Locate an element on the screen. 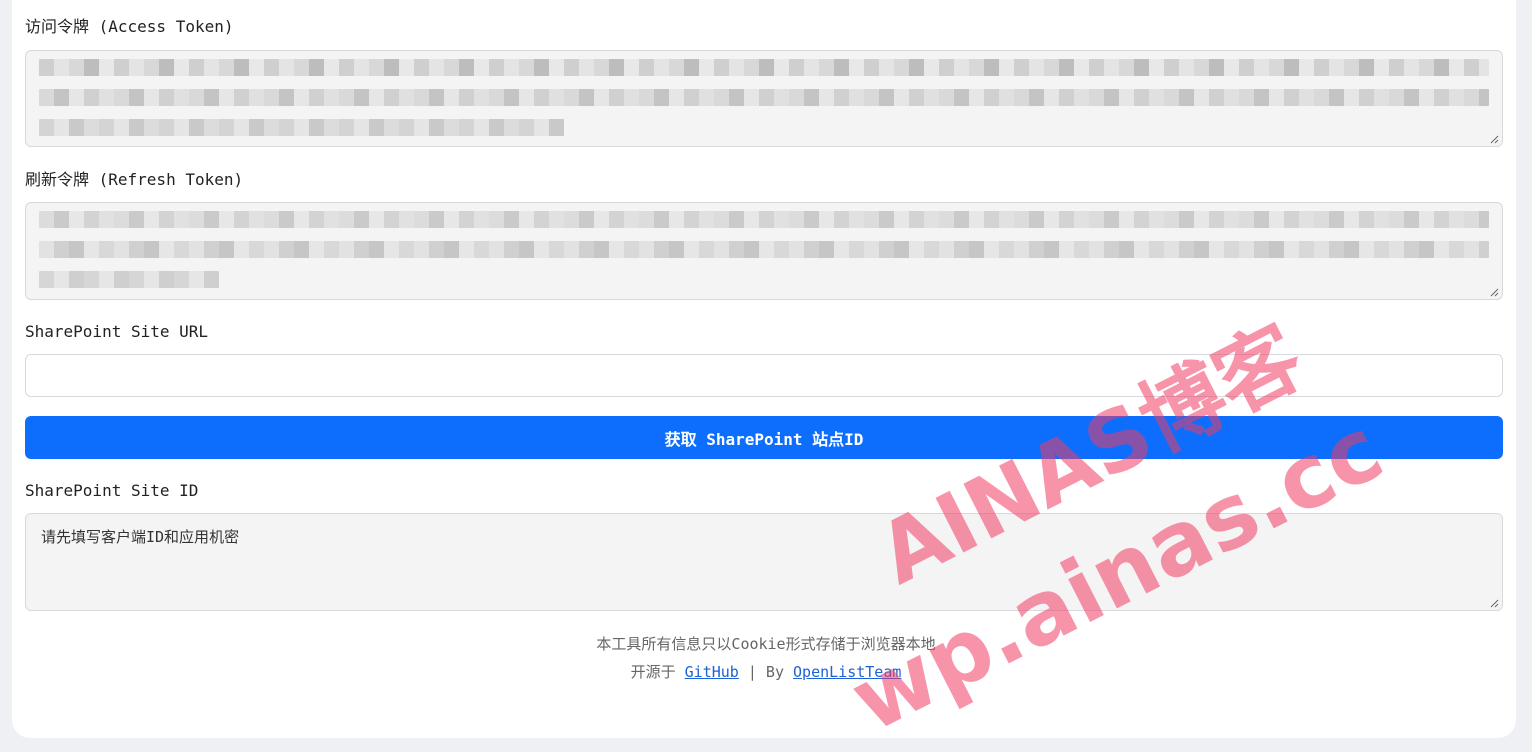  by-separator: | By is located at coordinates (765, 672).